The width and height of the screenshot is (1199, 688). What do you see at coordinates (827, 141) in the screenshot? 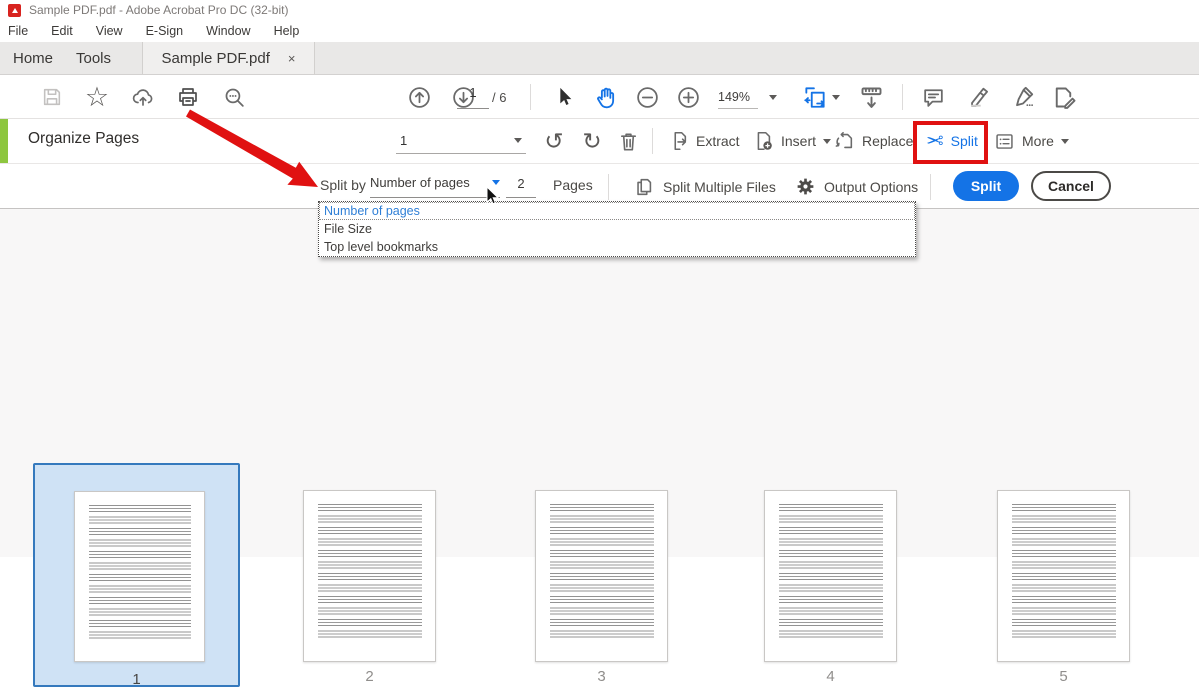
I see `insert-chevron-down-icon` at bounding box center [827, 141].